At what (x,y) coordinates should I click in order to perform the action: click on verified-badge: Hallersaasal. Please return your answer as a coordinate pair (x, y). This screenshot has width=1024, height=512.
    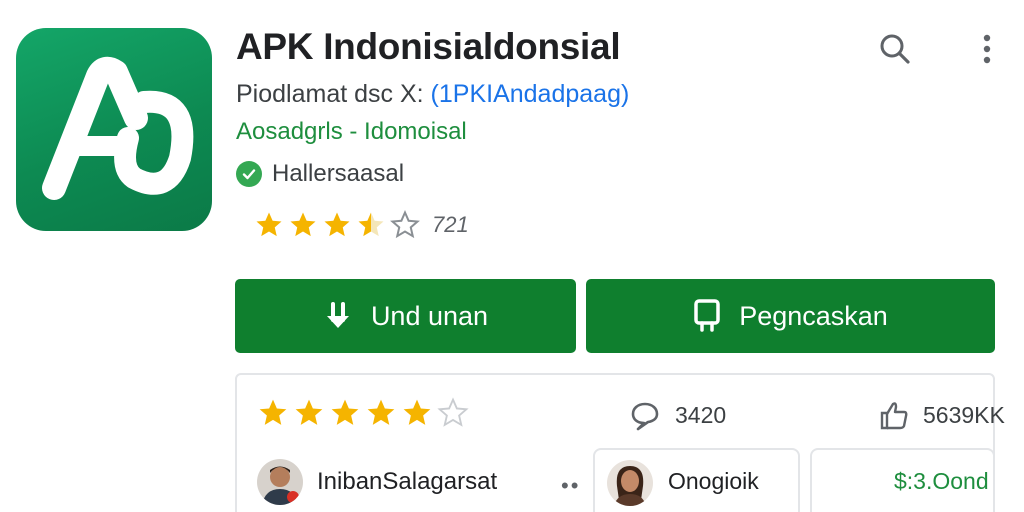
    Looking at the image, I should click on (320, 174).